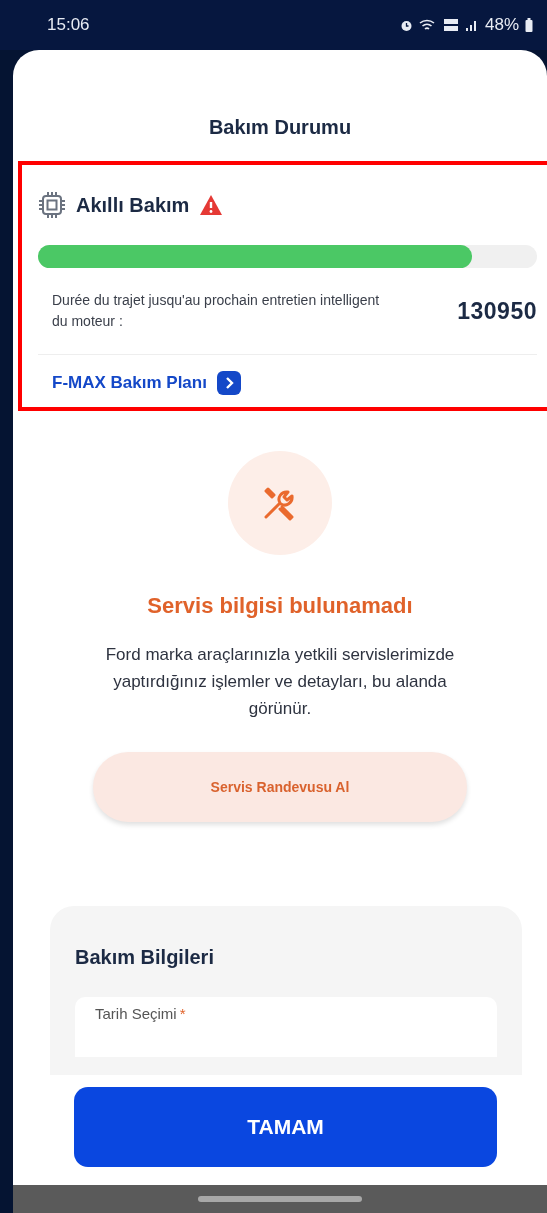 The width and height of the screenshot is (547, 1213). What do you see at coordinates (145, 957) in the screenshot?
I see `card-title: Bakım Bilgileri` at bounding box center [145, 957].